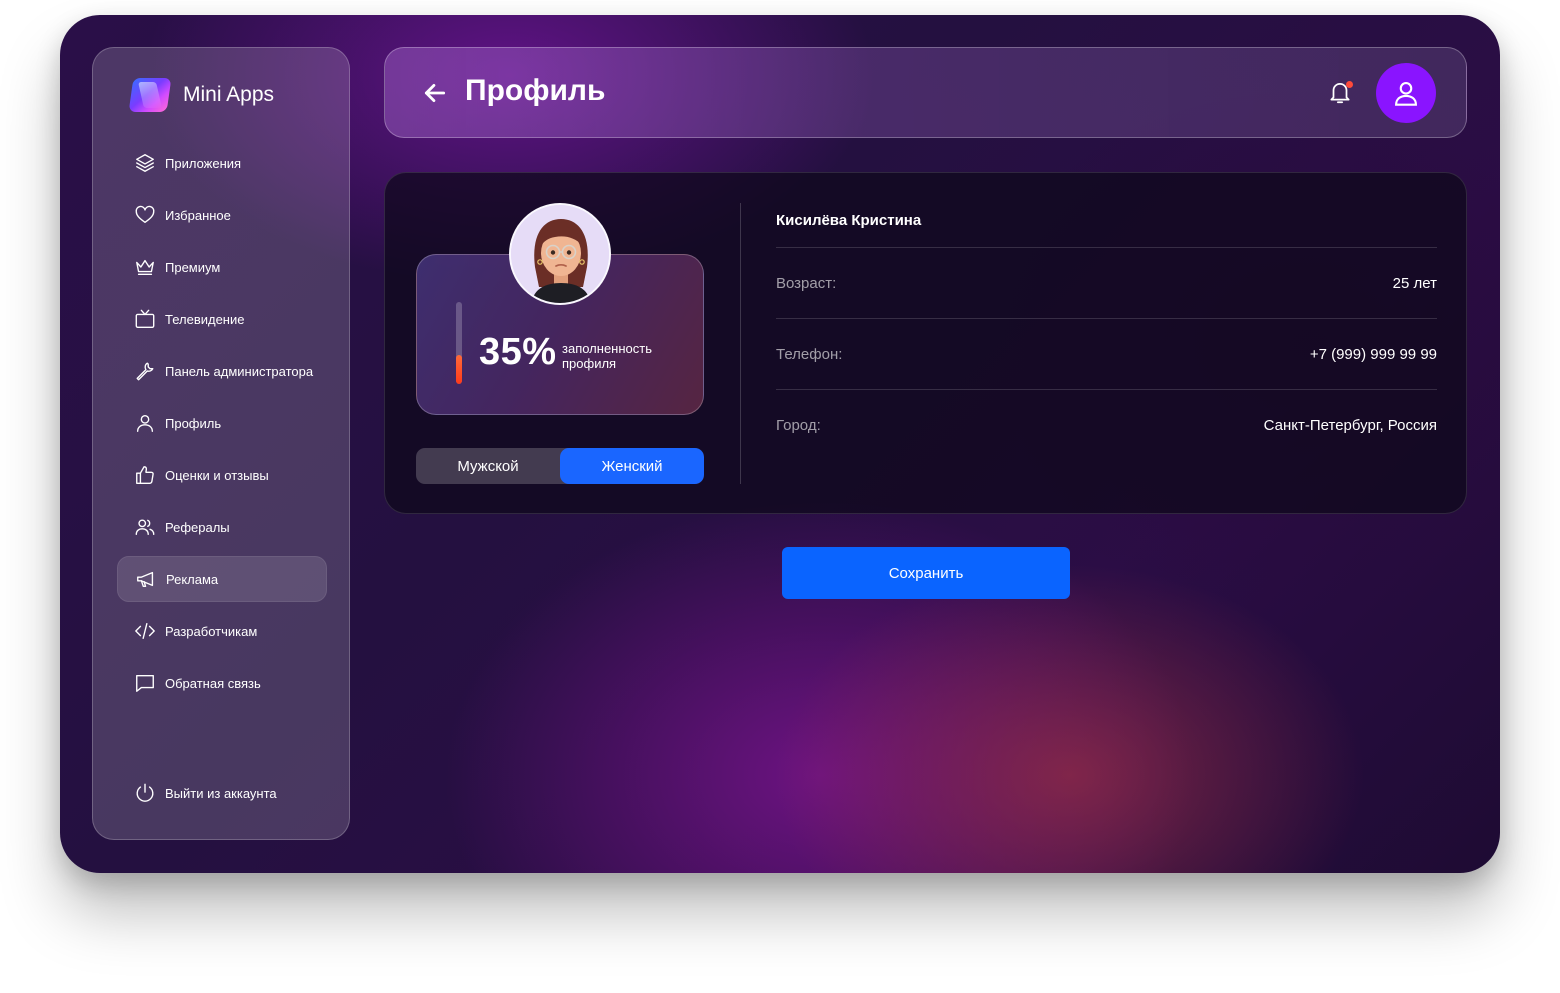  What do you see at coordinates (1106, 283) in the screenshot?
I see `info-row-age: Возраст: 25 лет` at bounding box center [1106, 283].